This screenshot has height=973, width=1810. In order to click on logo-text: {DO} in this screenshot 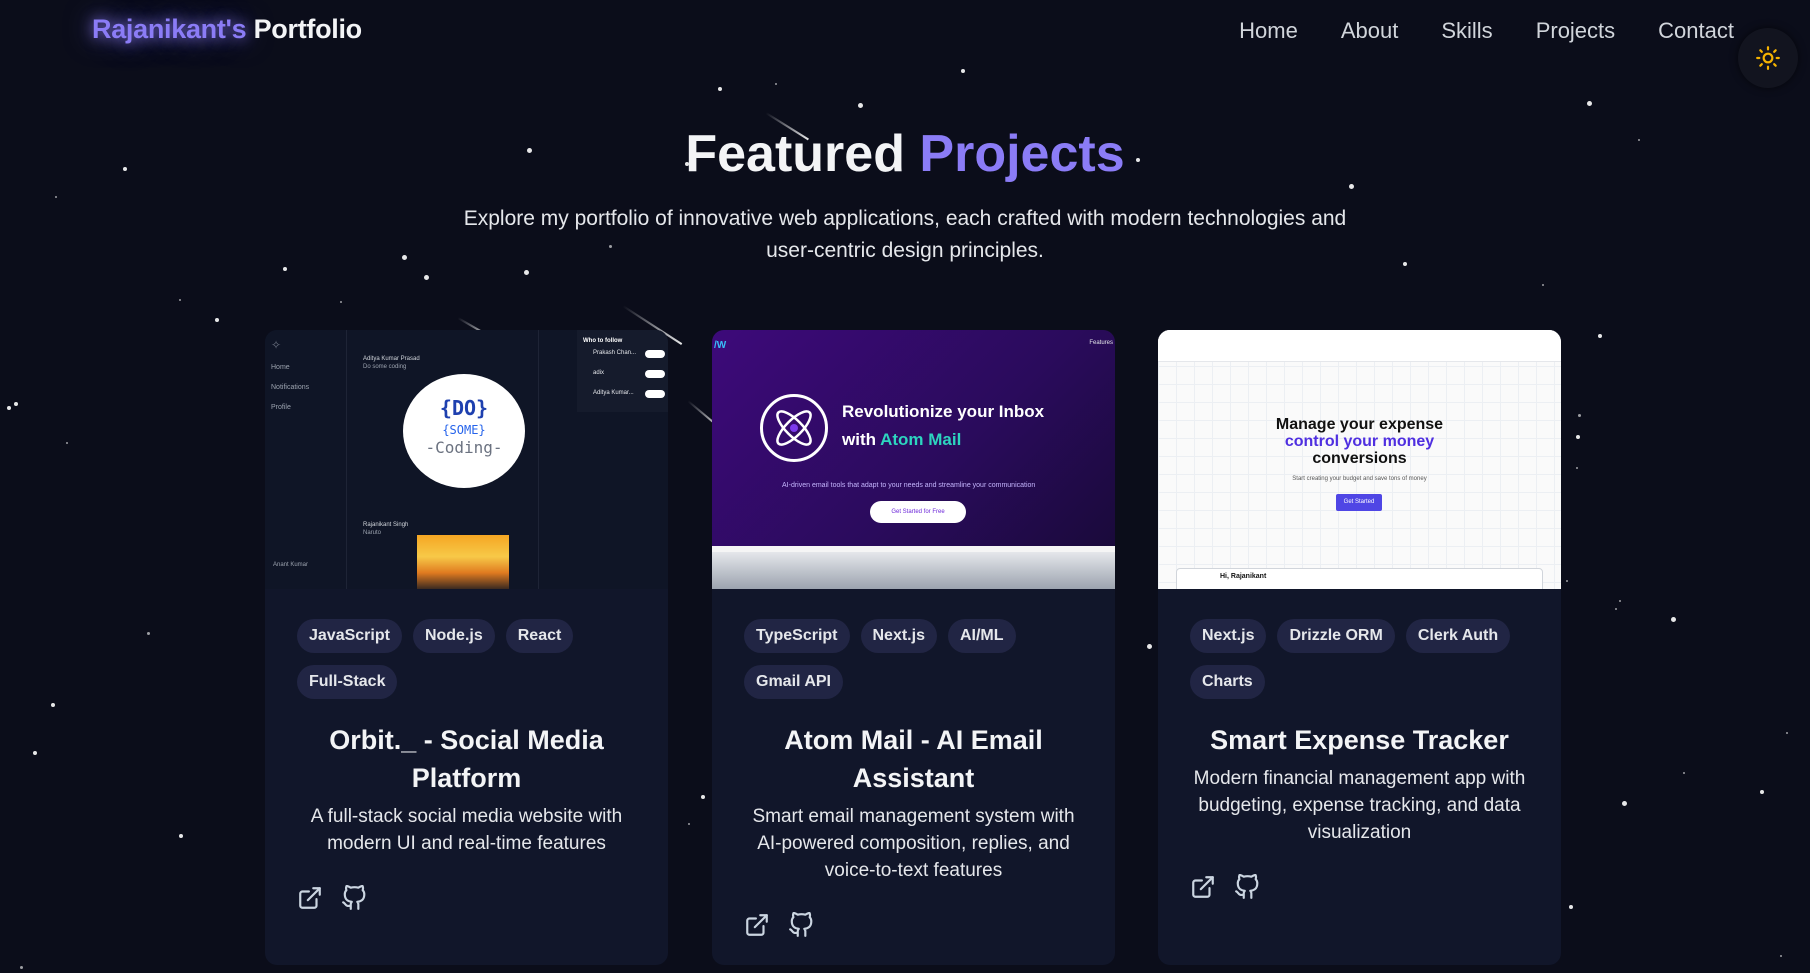, I will do `click(464, 408)`.